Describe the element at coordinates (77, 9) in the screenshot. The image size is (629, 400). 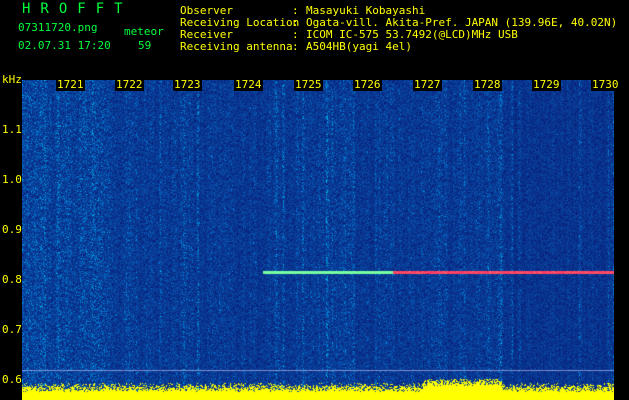
I see `app-brand: HROFFT` at that location.